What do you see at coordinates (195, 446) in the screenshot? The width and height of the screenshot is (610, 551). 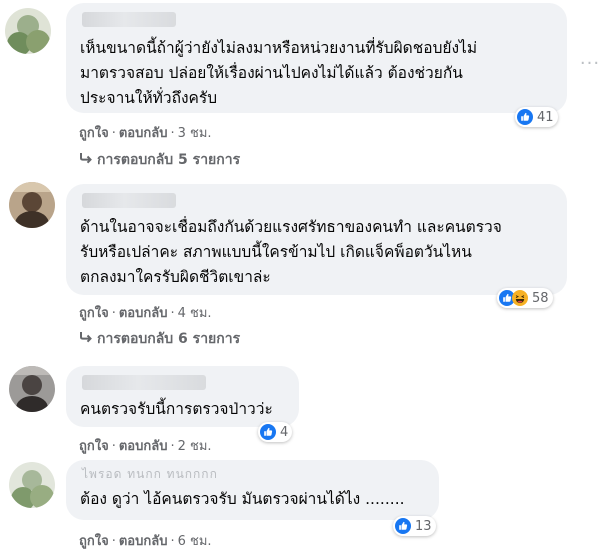 I see `timestamp: 2 ชม.` at bounding box center [195, 446].